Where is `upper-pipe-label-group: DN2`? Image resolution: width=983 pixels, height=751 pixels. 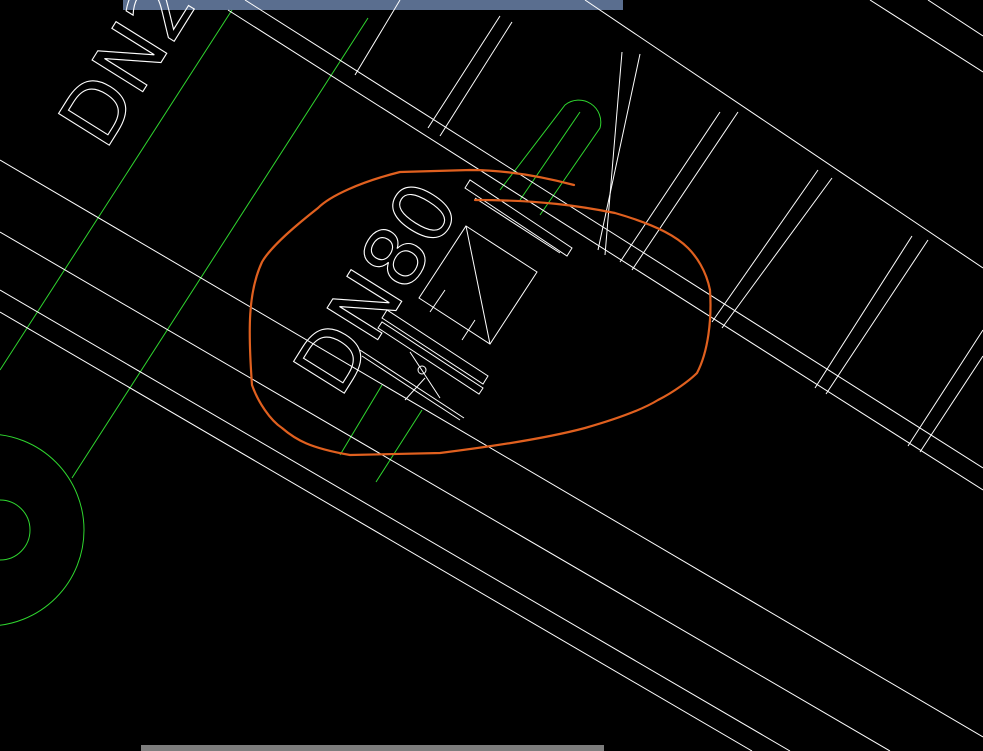
upper-pipe-label-group: DN2 is located at coordinates (128, 81).